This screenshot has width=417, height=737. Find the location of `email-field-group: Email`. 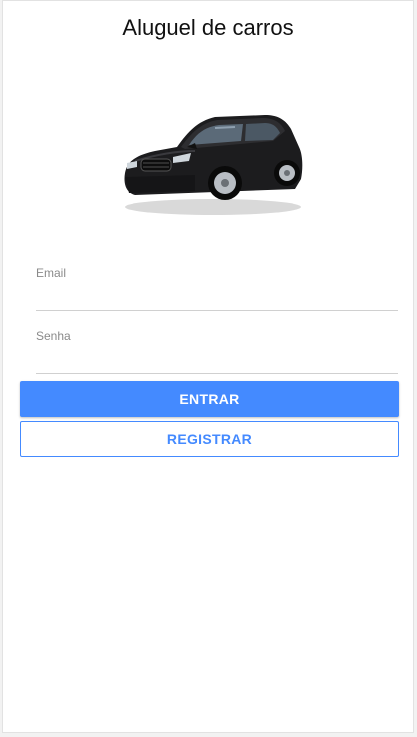

email-field-group: Email is located at coordinates (217, 291).